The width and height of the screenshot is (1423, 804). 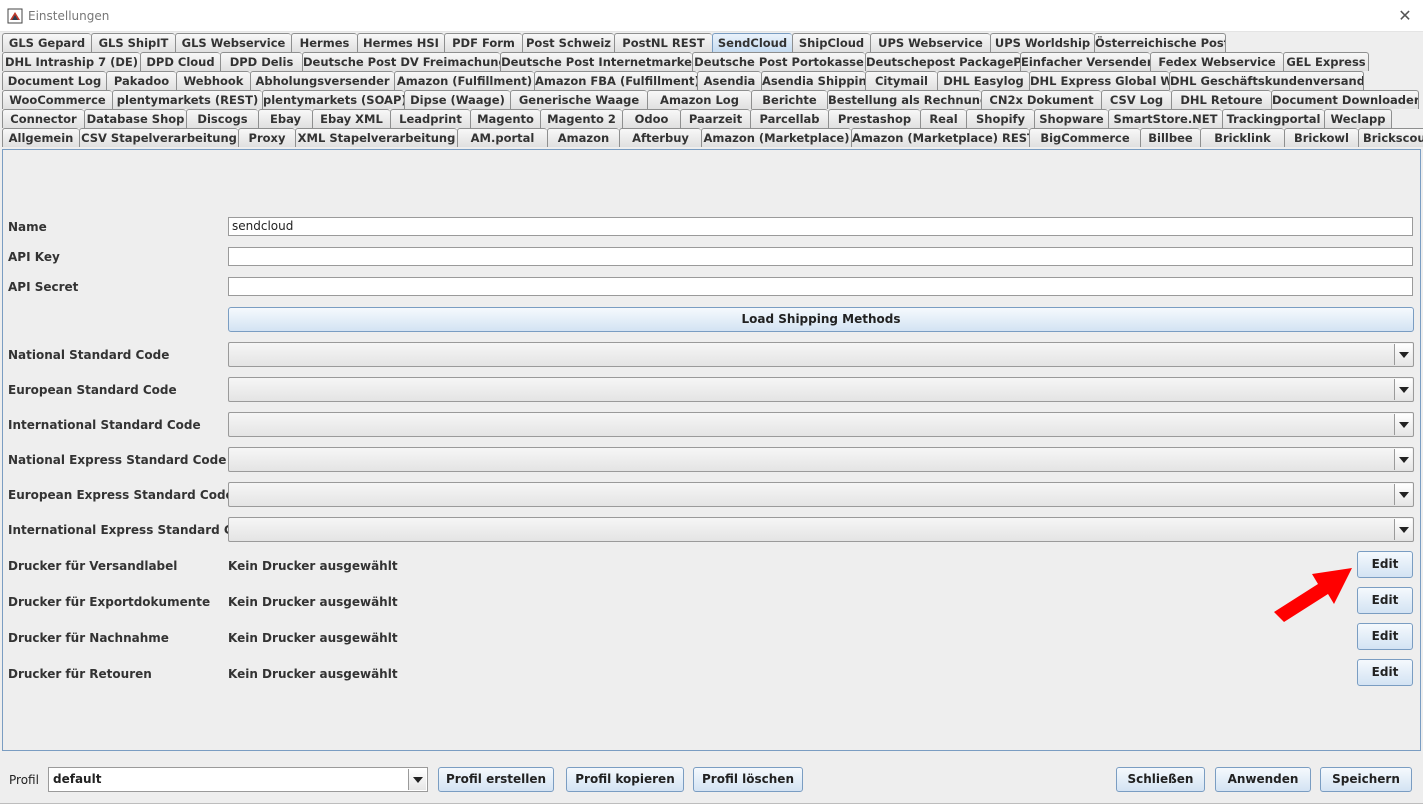 I want to click on tab-deutsche-post-portokasse: Deutsche Post Portokasse, so click(x=778, y=61).